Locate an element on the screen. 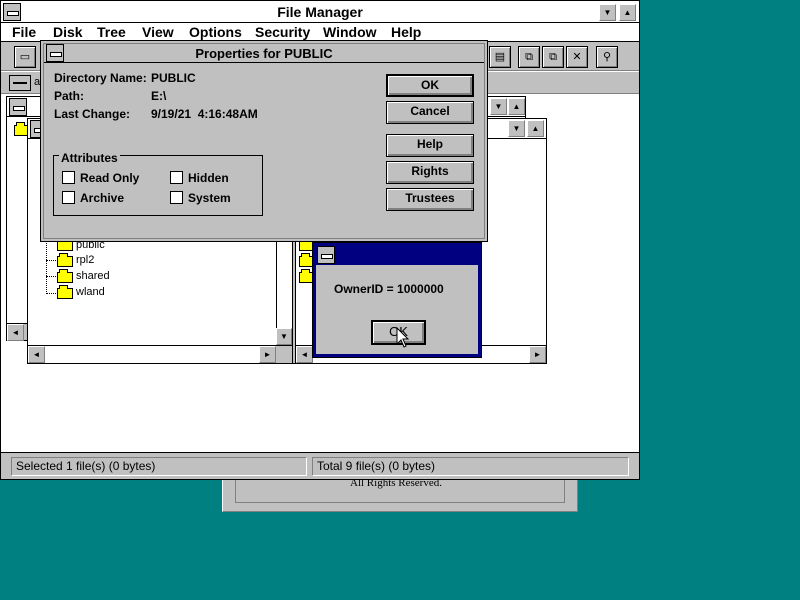 Image resolution: width=800 pixels, height=600 pixels. front-window-minimize: ▼ is located at coordinates (516, 128).